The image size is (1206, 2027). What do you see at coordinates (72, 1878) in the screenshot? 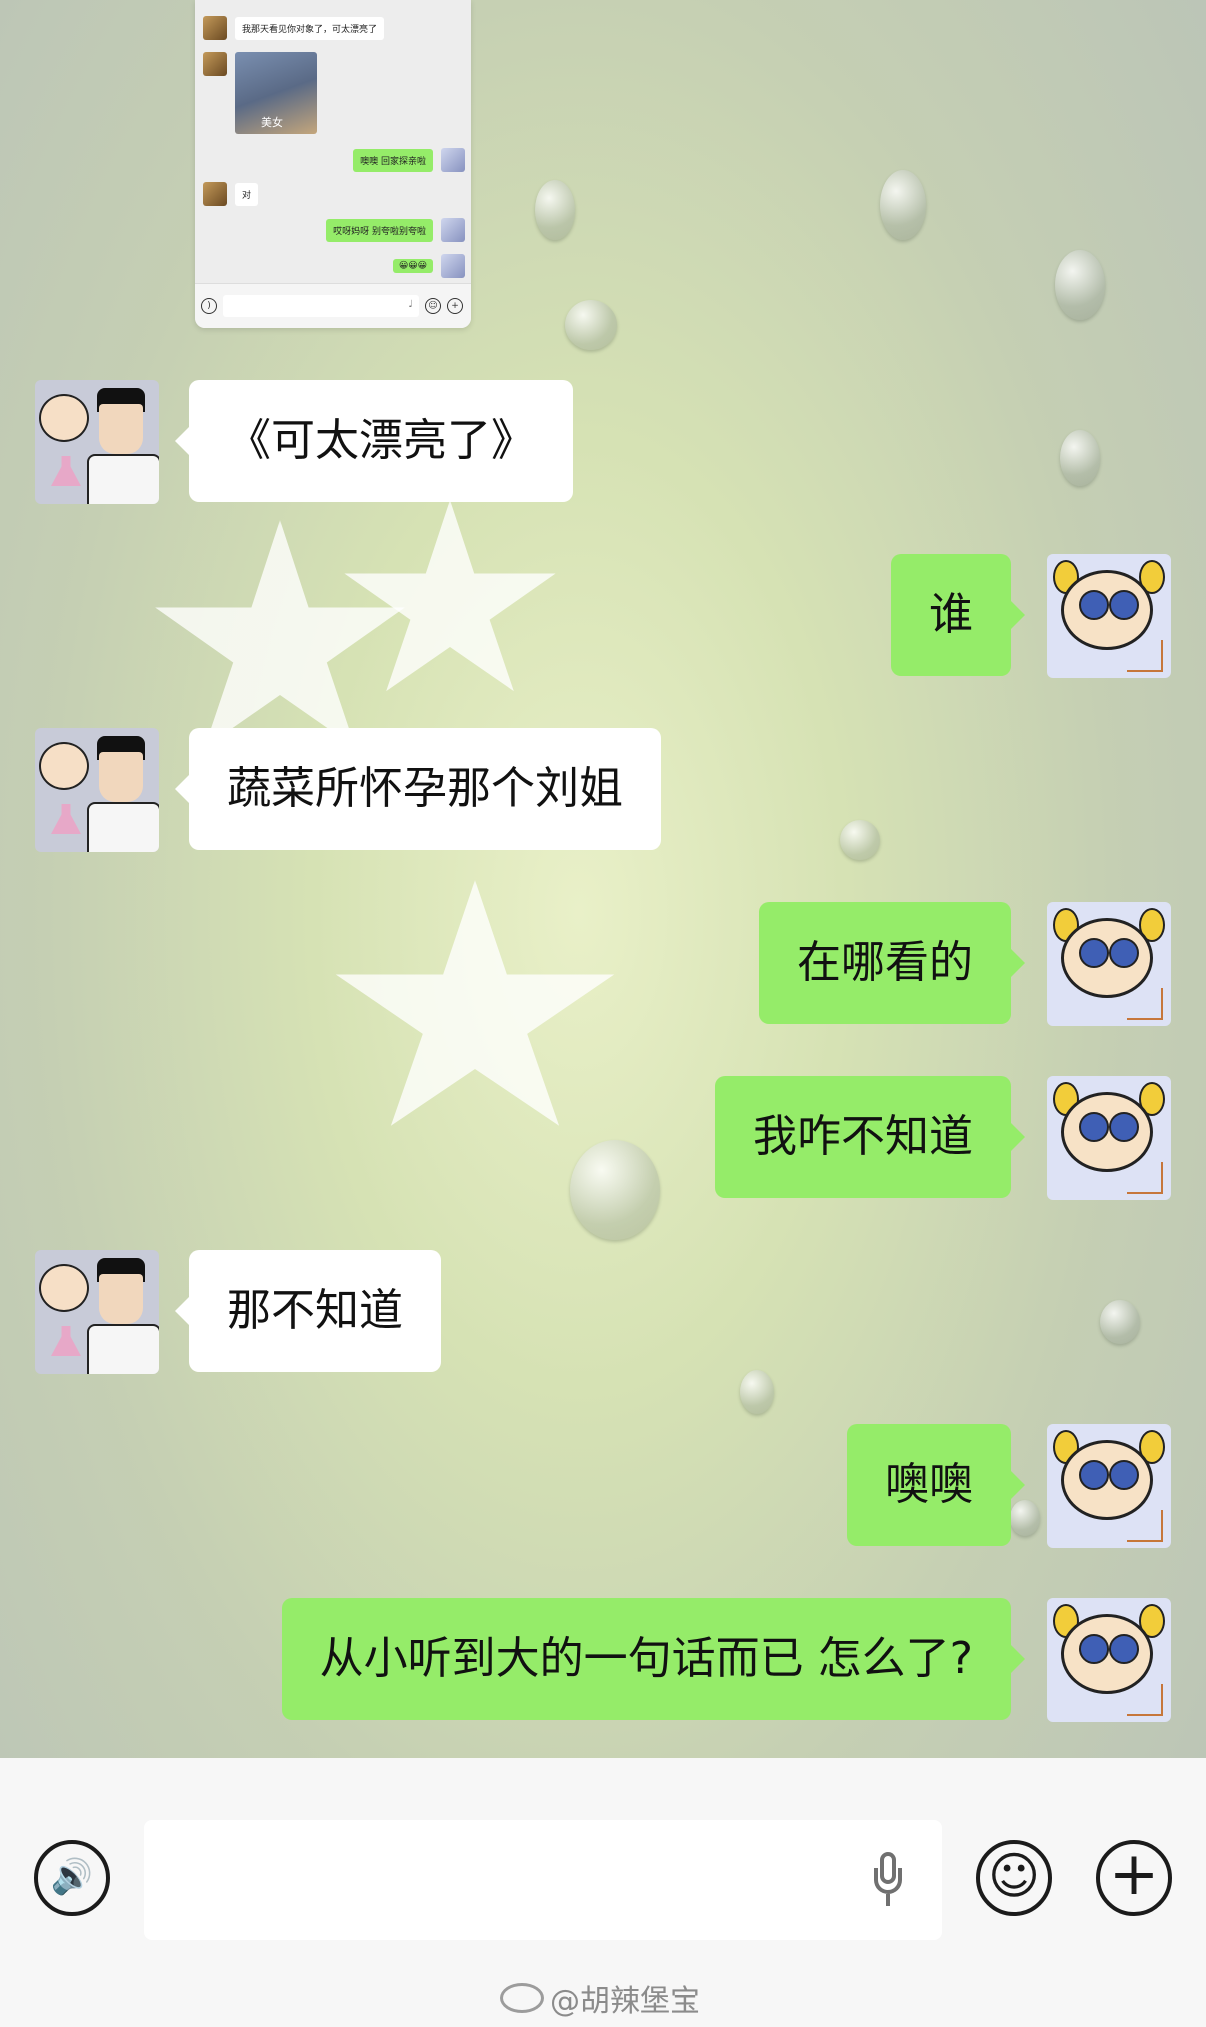
I see `voice-icon: 🔊` at bounding box center [72, 1878].